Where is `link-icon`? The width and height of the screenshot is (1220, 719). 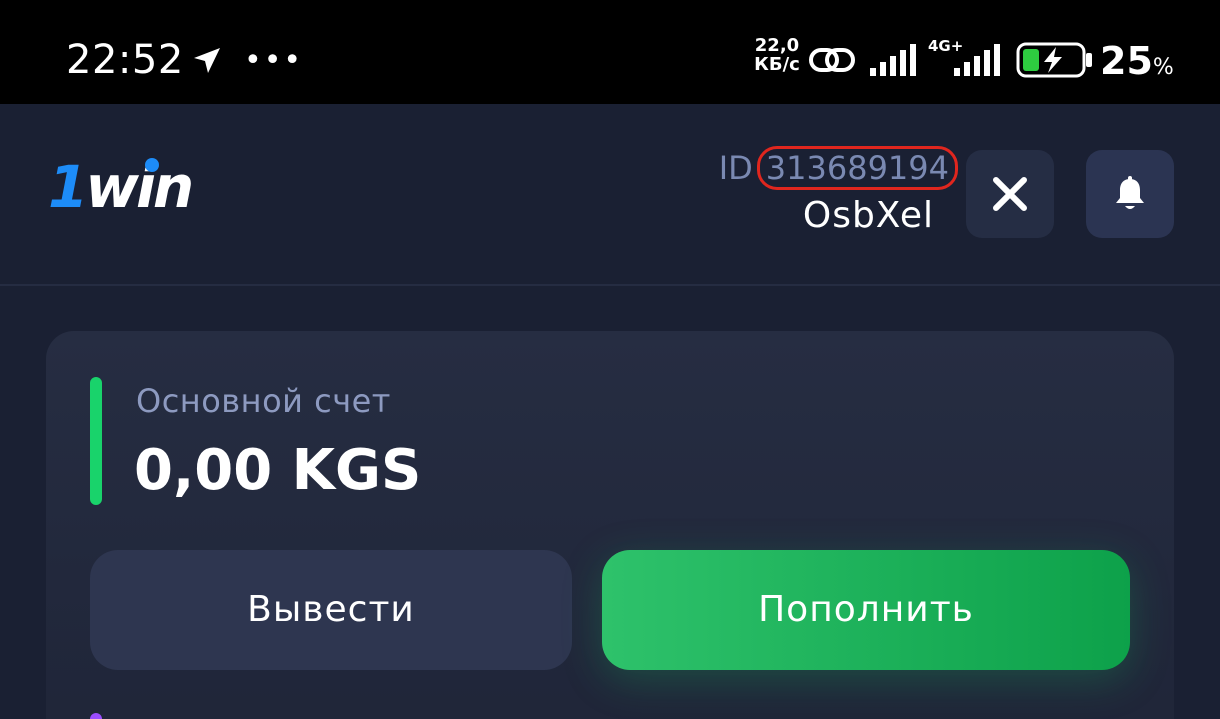 link-icon is located at coordinates (832, 60).